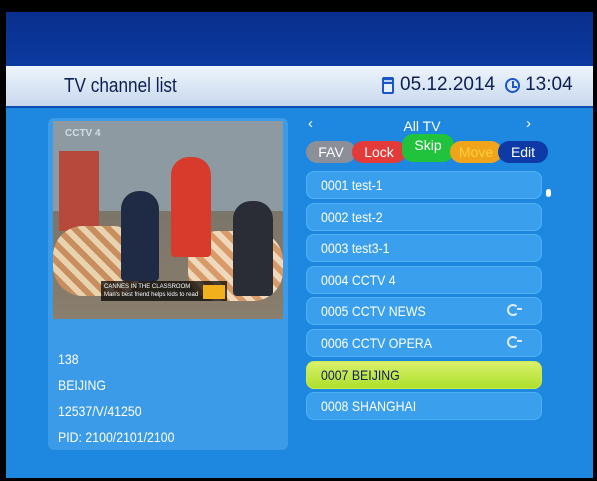 The image size is (597, 481). Describe the element at coordinates (352, 185) in the screenshot. I see `channel-label: 0001 test-1` at that location.